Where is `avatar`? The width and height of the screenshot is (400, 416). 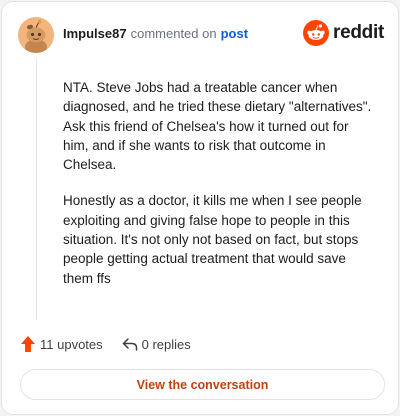 avatar is located at coordinates (36, 35).